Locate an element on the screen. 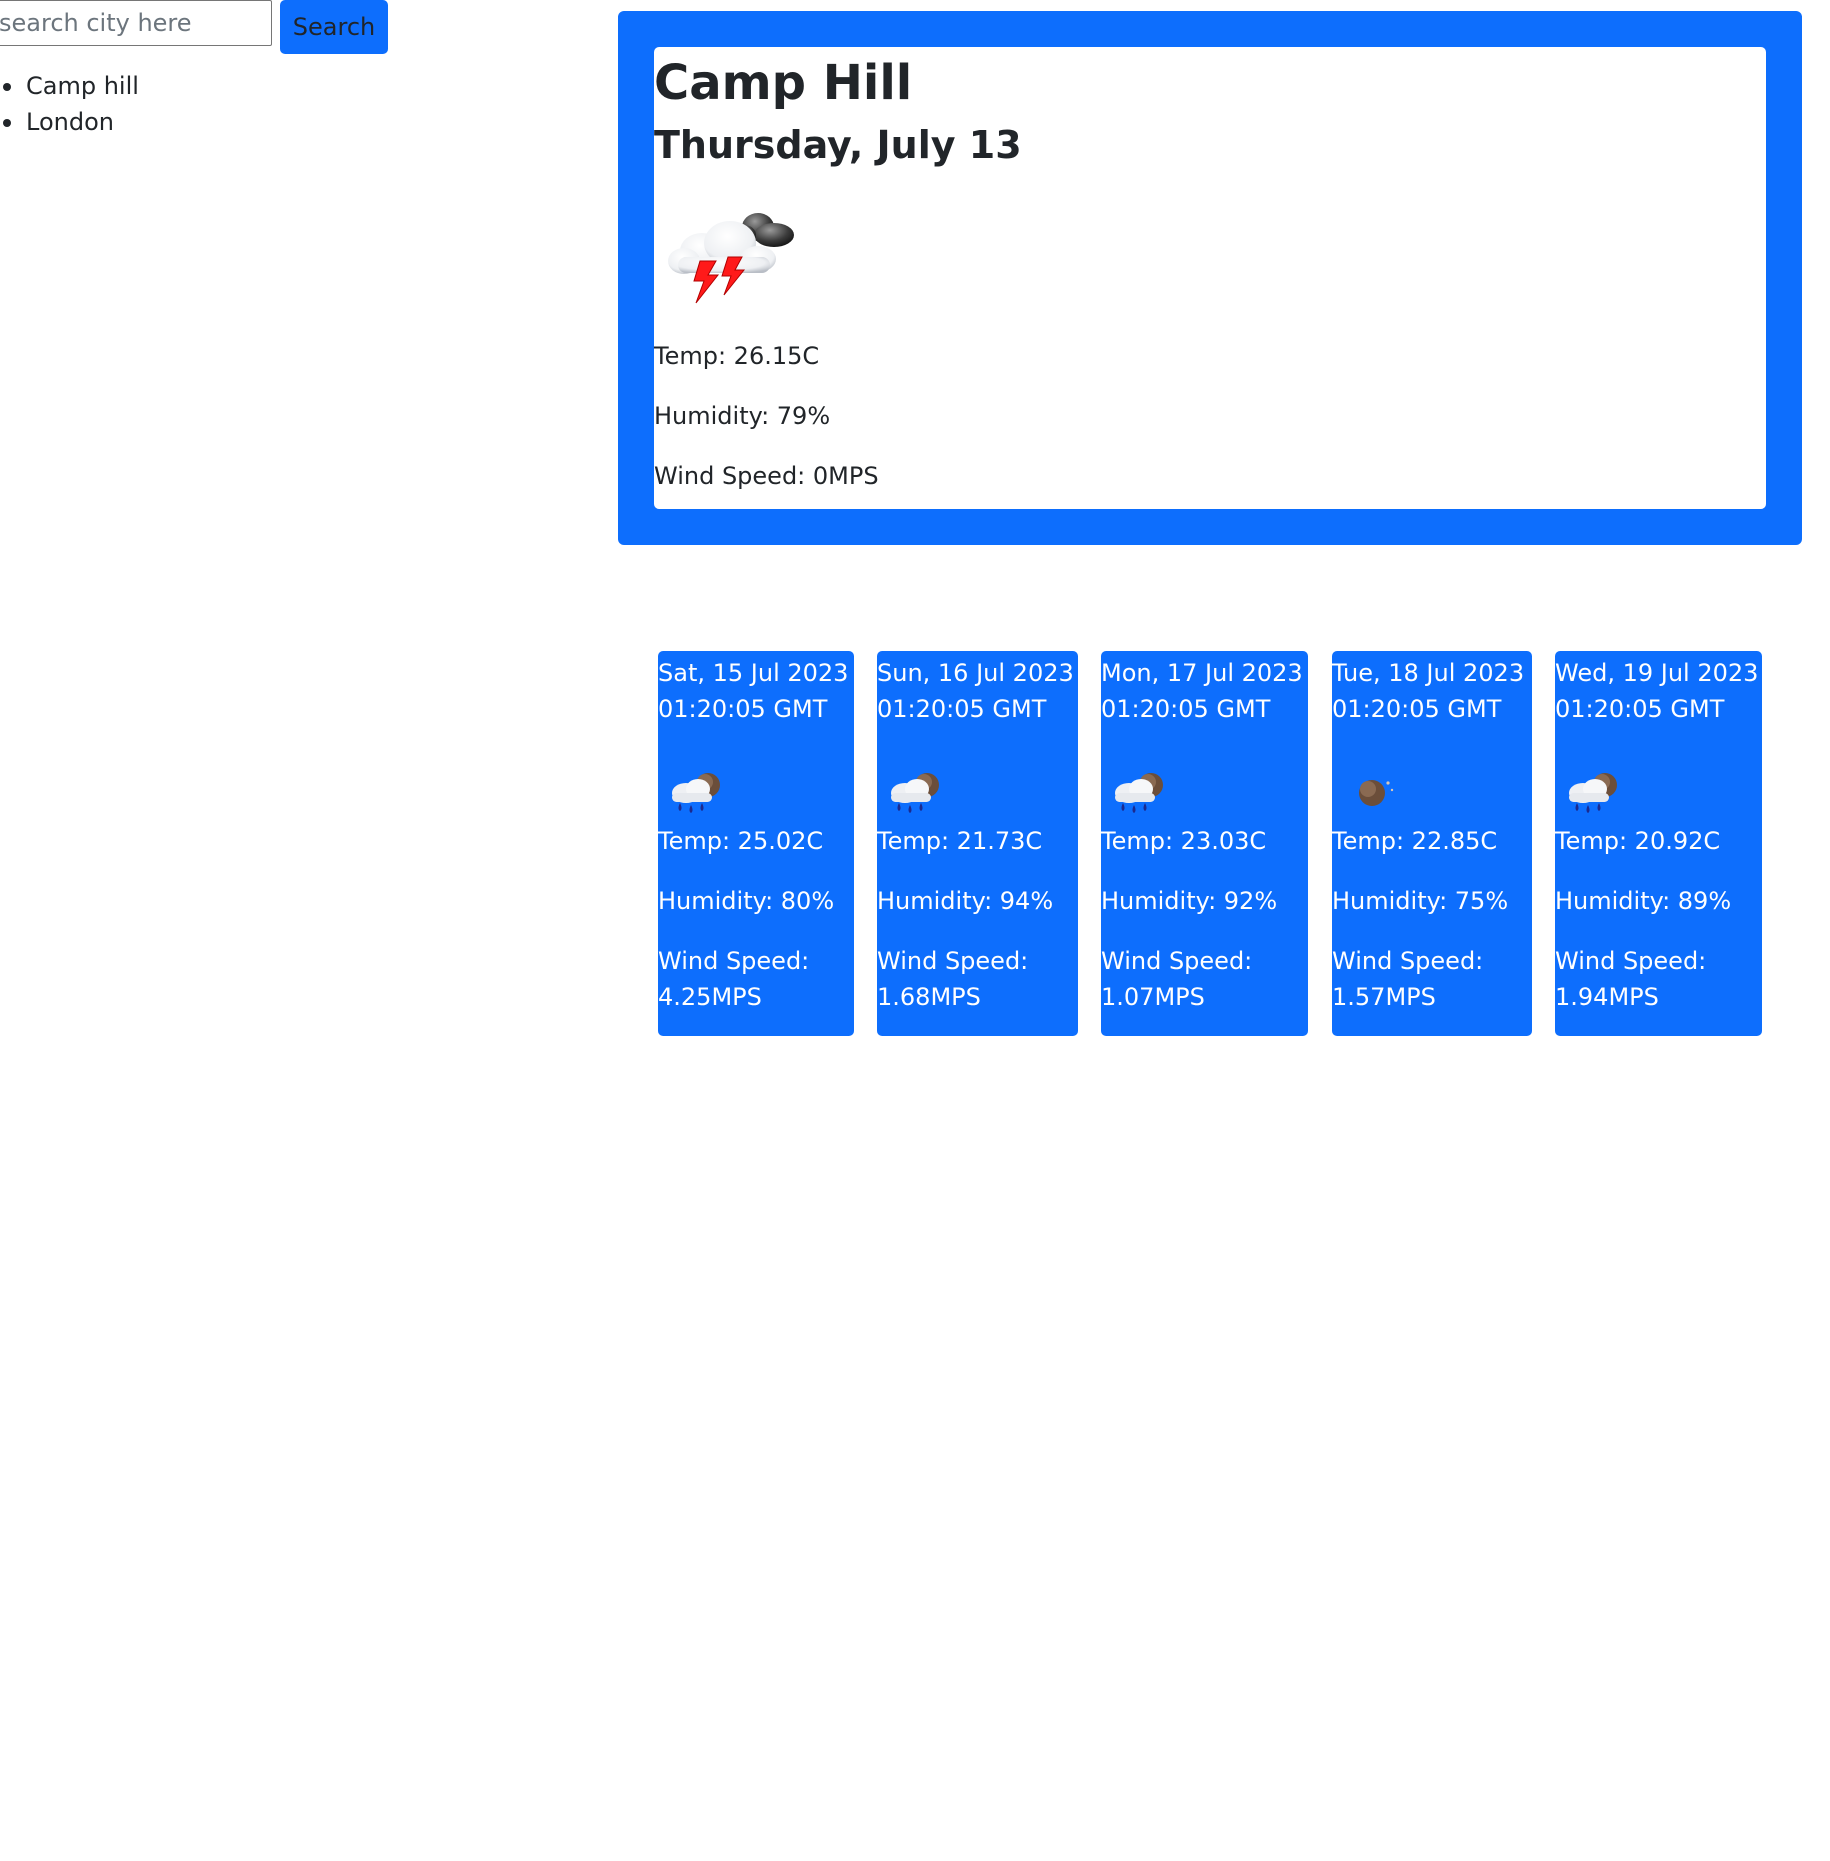 Image resolution: width=1830 pixels, height=1861 pixels. forecast-date: Sun, 16 Jul 2023 is located at coordinates (975, 673).